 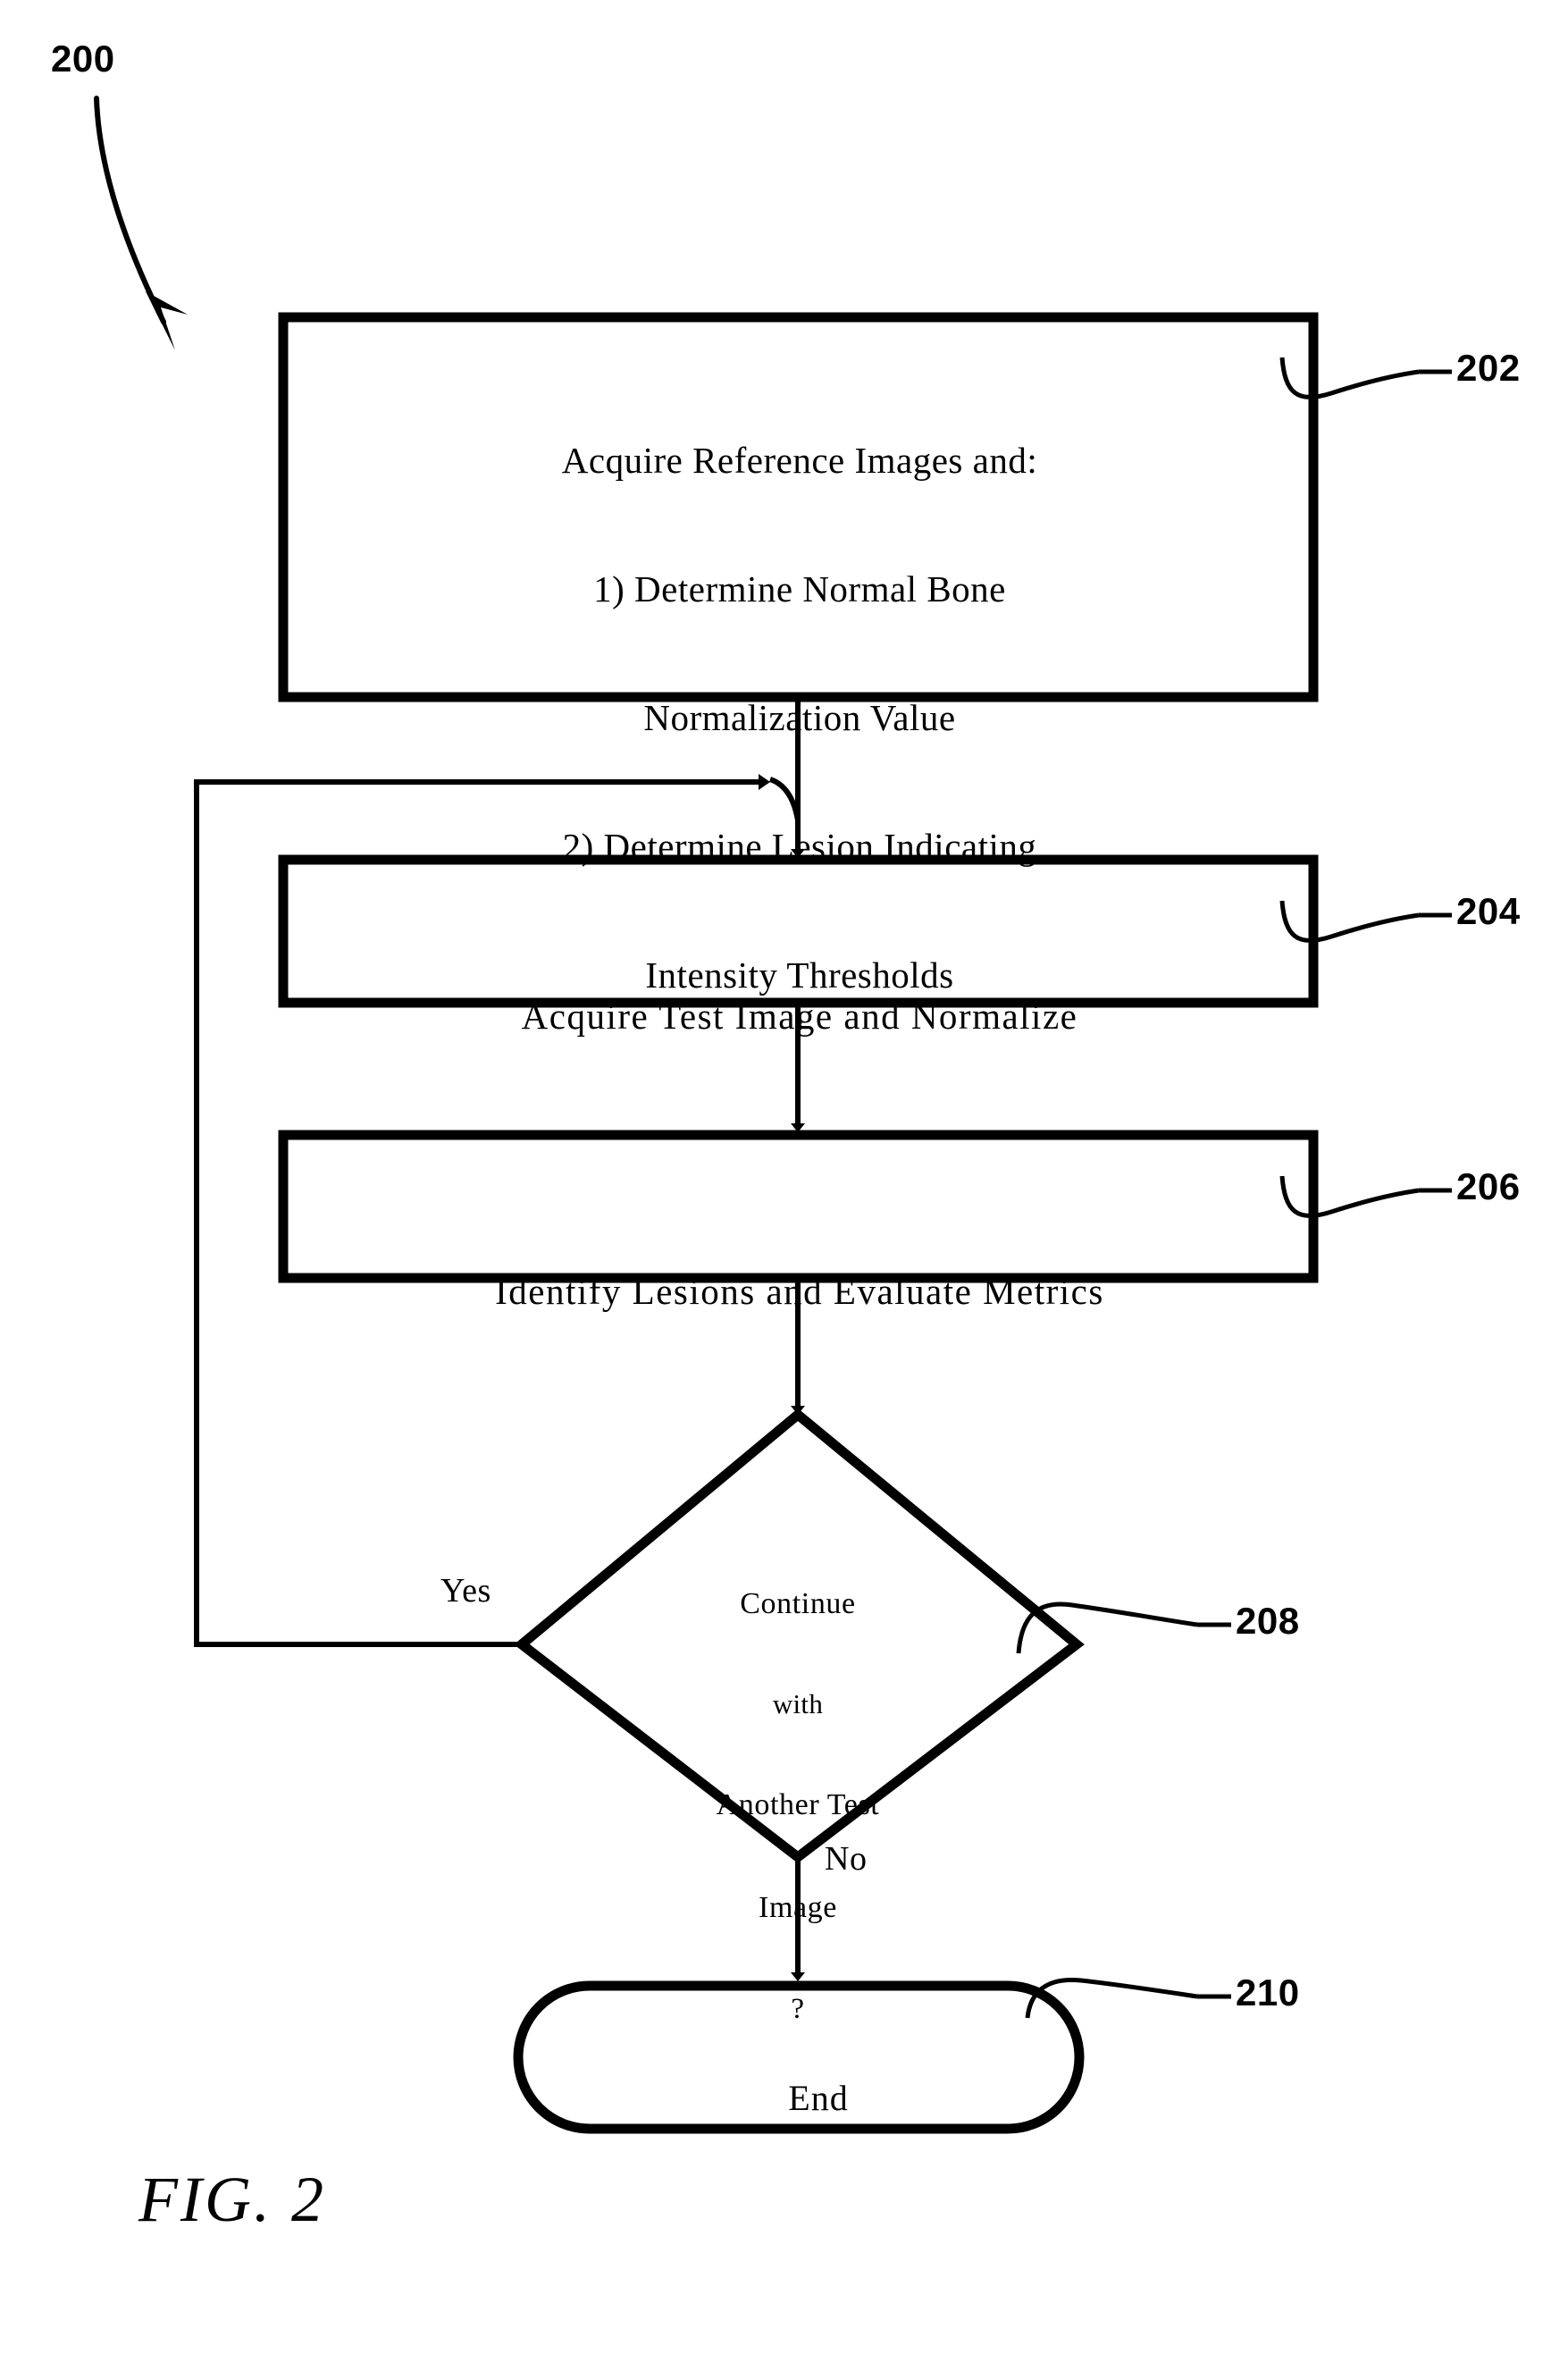 I want to click on reference-numeral-206: 206, so click(x=1488, y=1186).